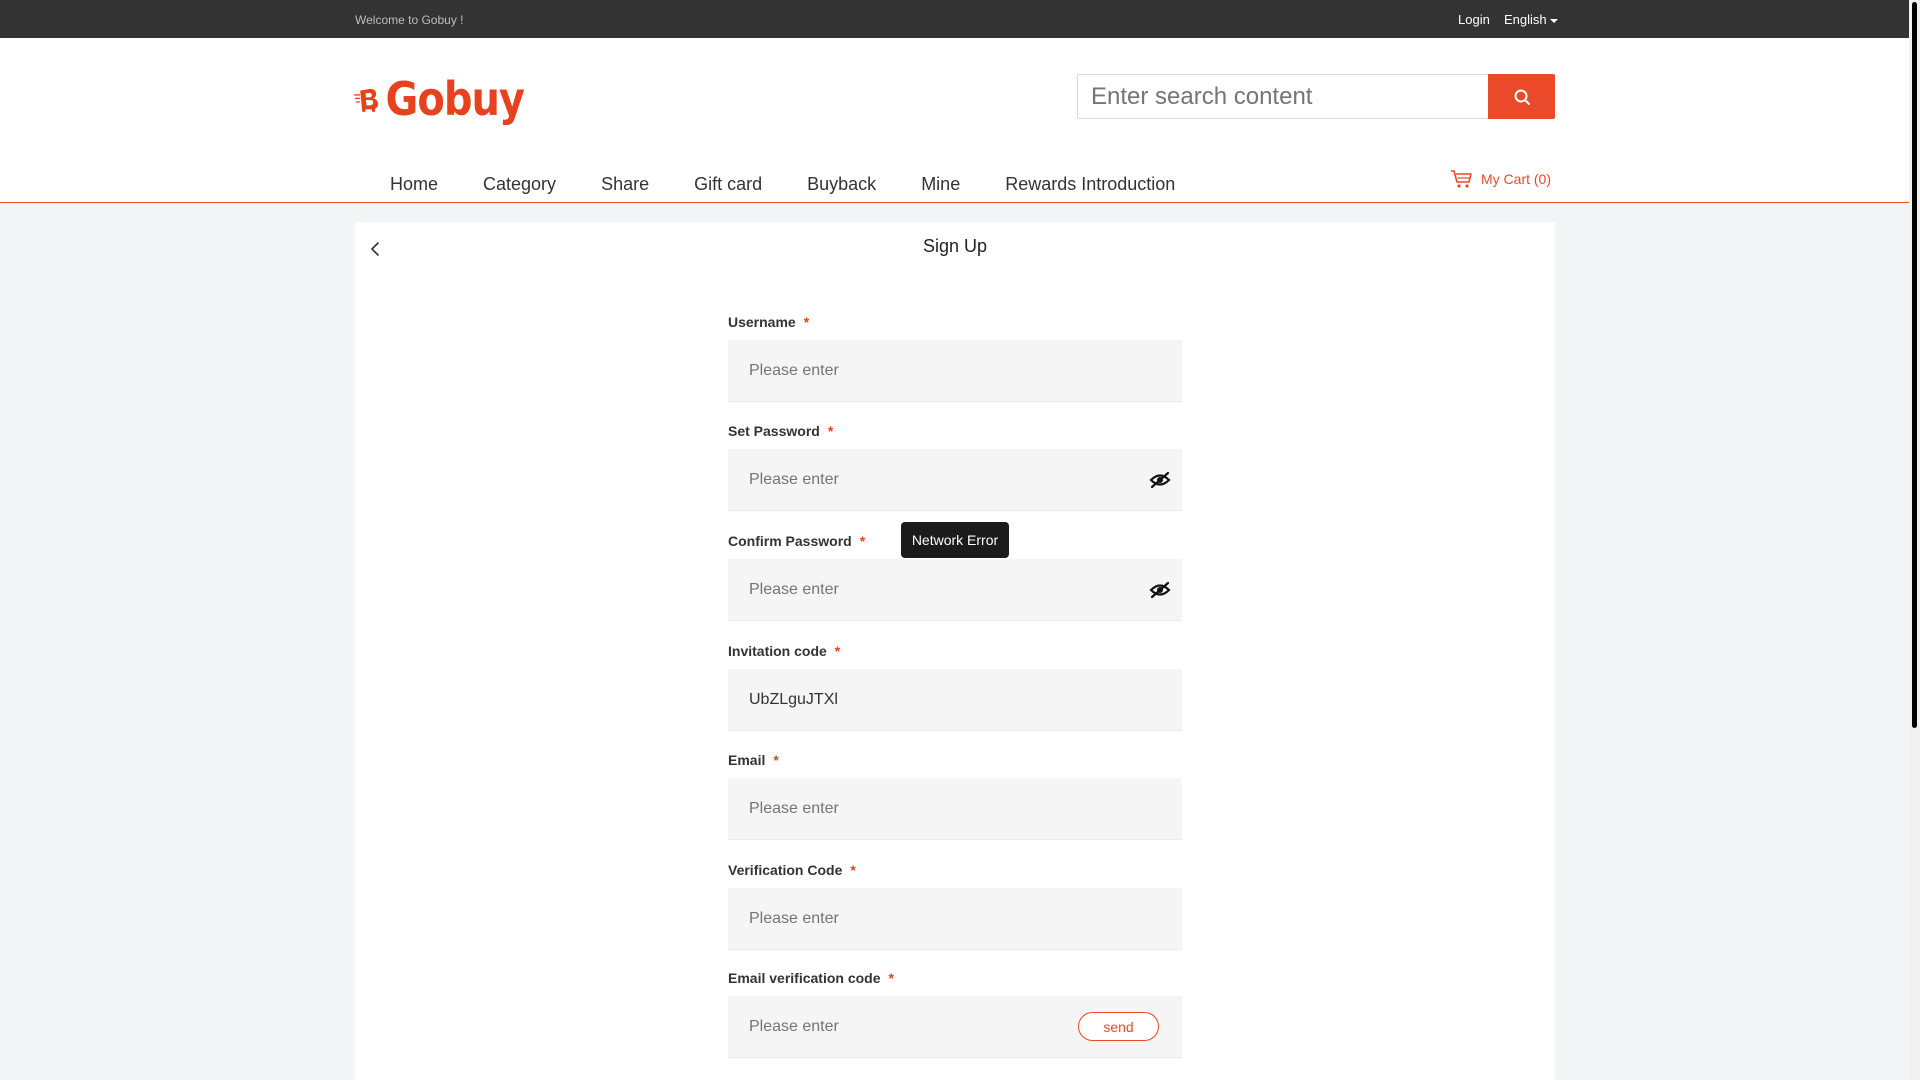 Image resolution: width=1920 pixels, height=1080 pixels. I want to click on invitation-code-field: Invitation code *, so click(955, 686).